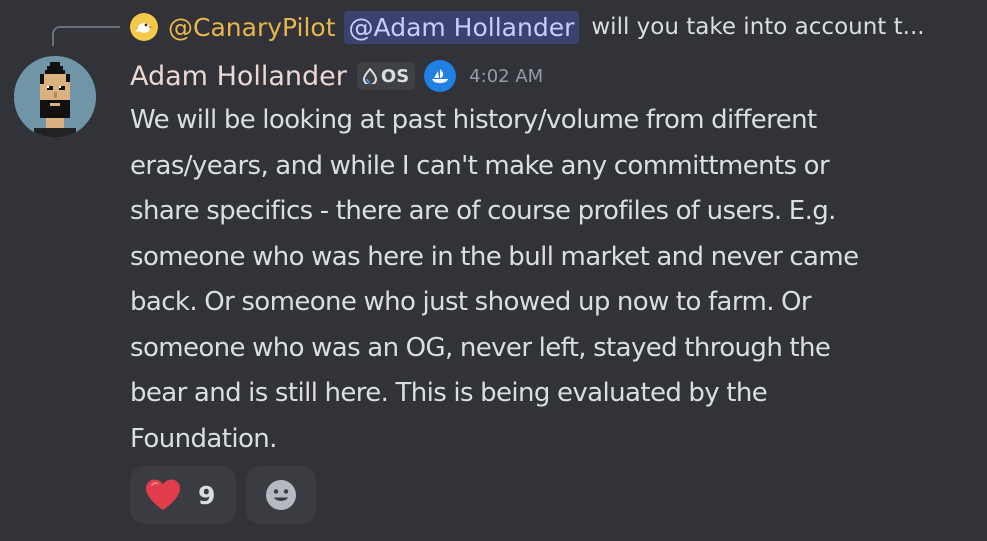  I want to click on role-tag-label: OS, so click(395, 76).